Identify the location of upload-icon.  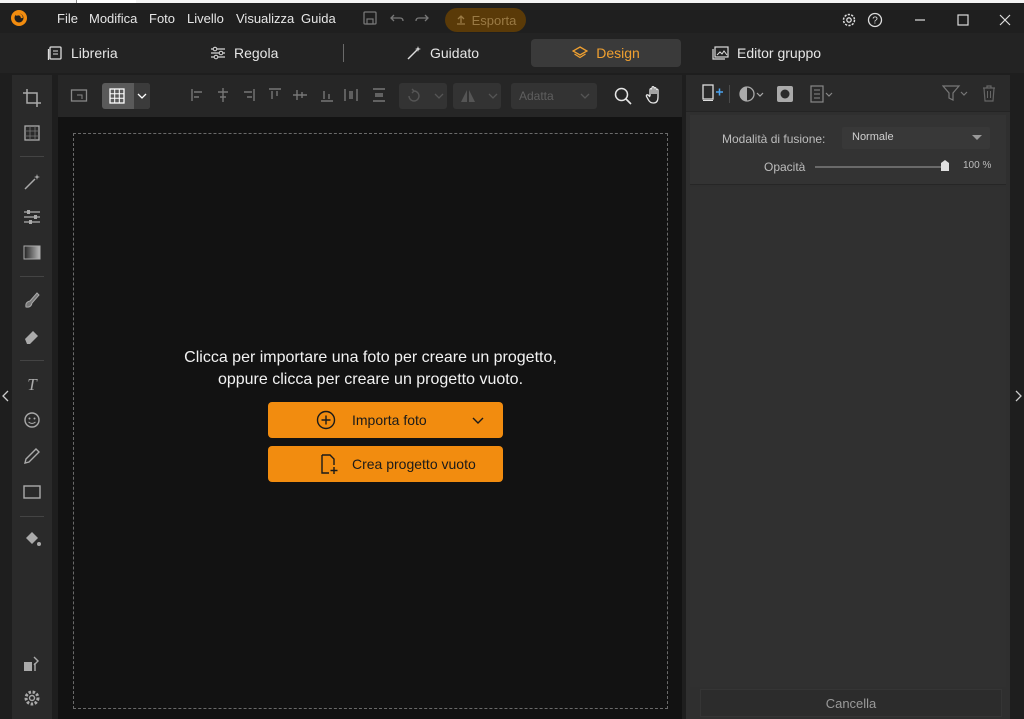
(461, 20).